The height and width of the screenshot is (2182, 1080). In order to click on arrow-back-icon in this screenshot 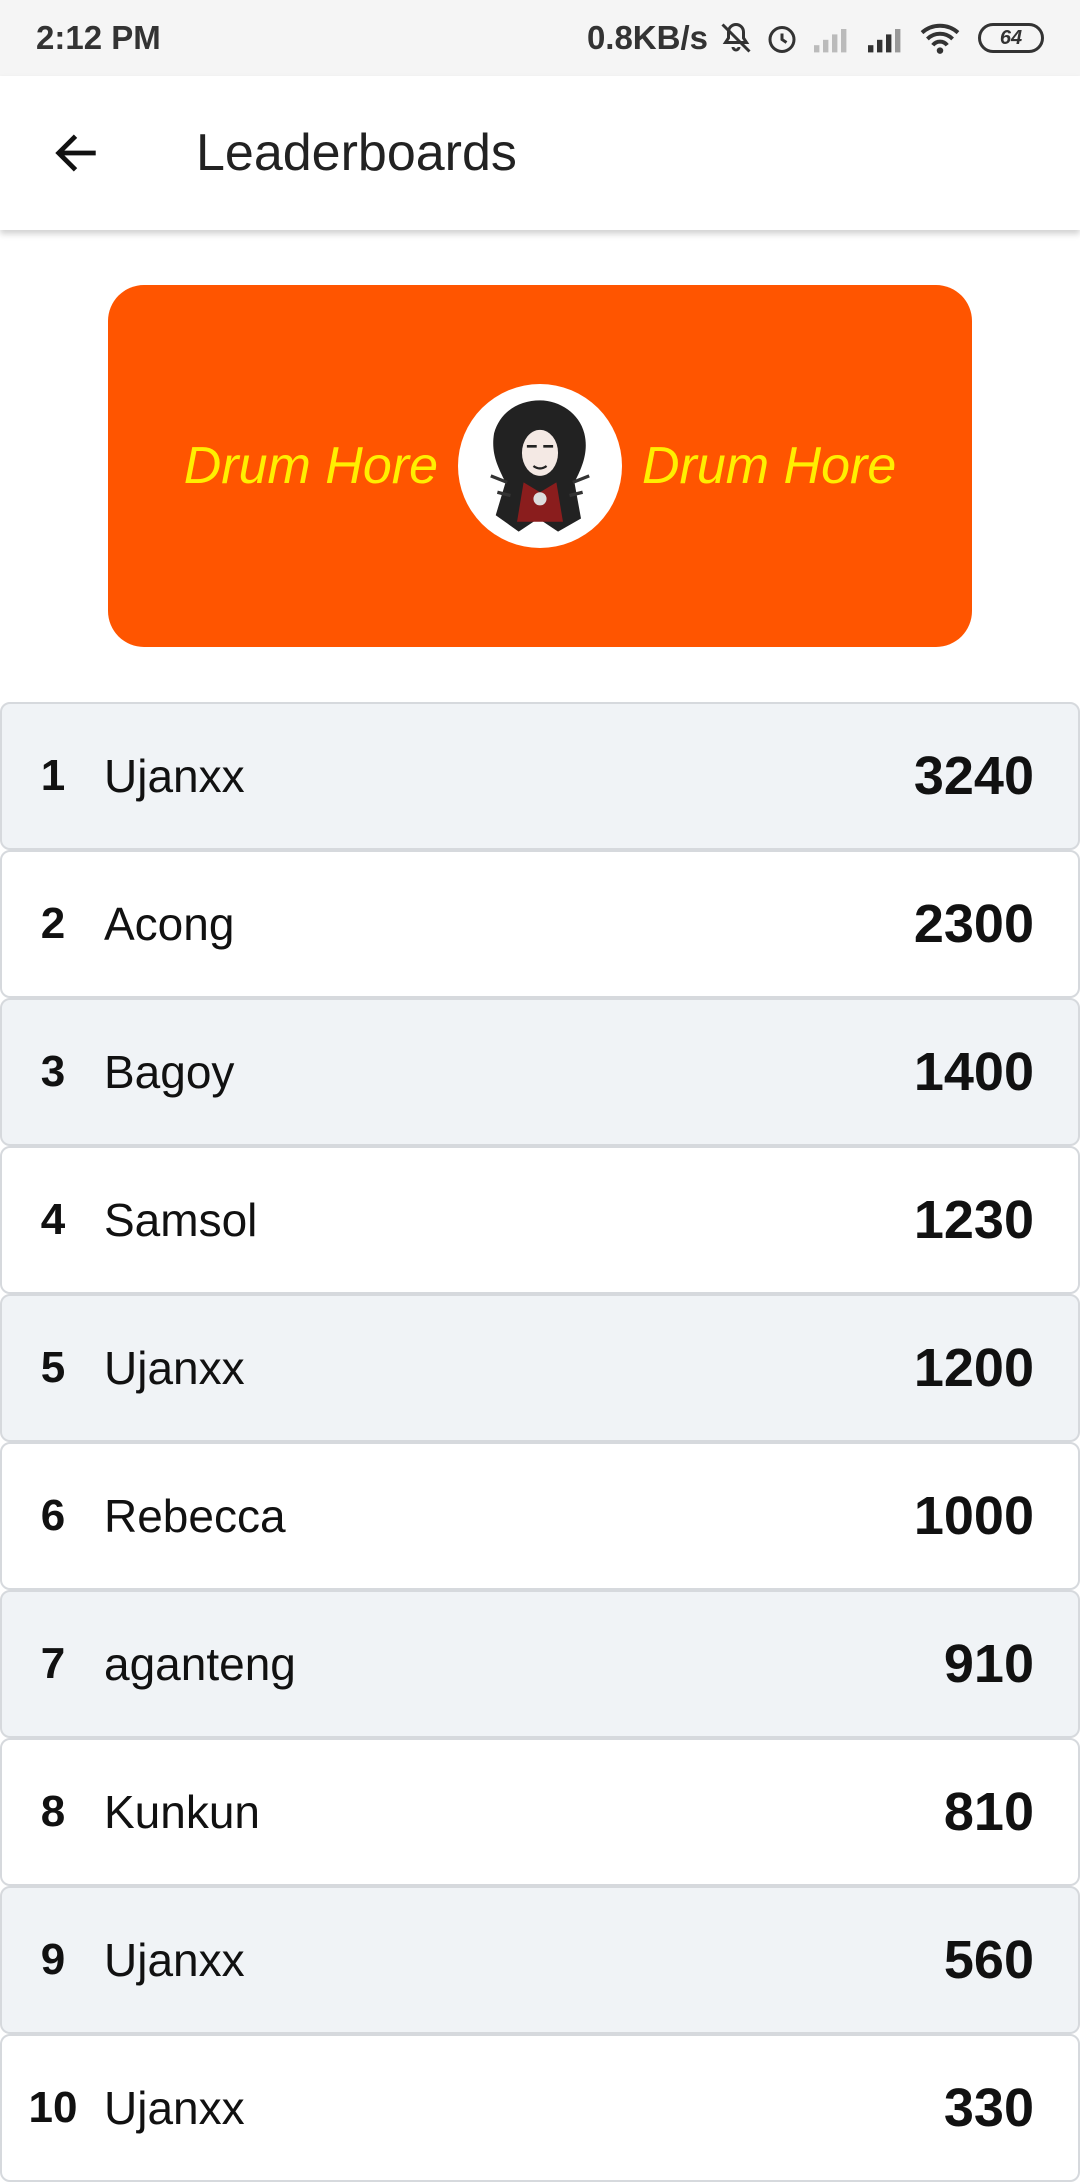, I will do `click(75, 153)`.